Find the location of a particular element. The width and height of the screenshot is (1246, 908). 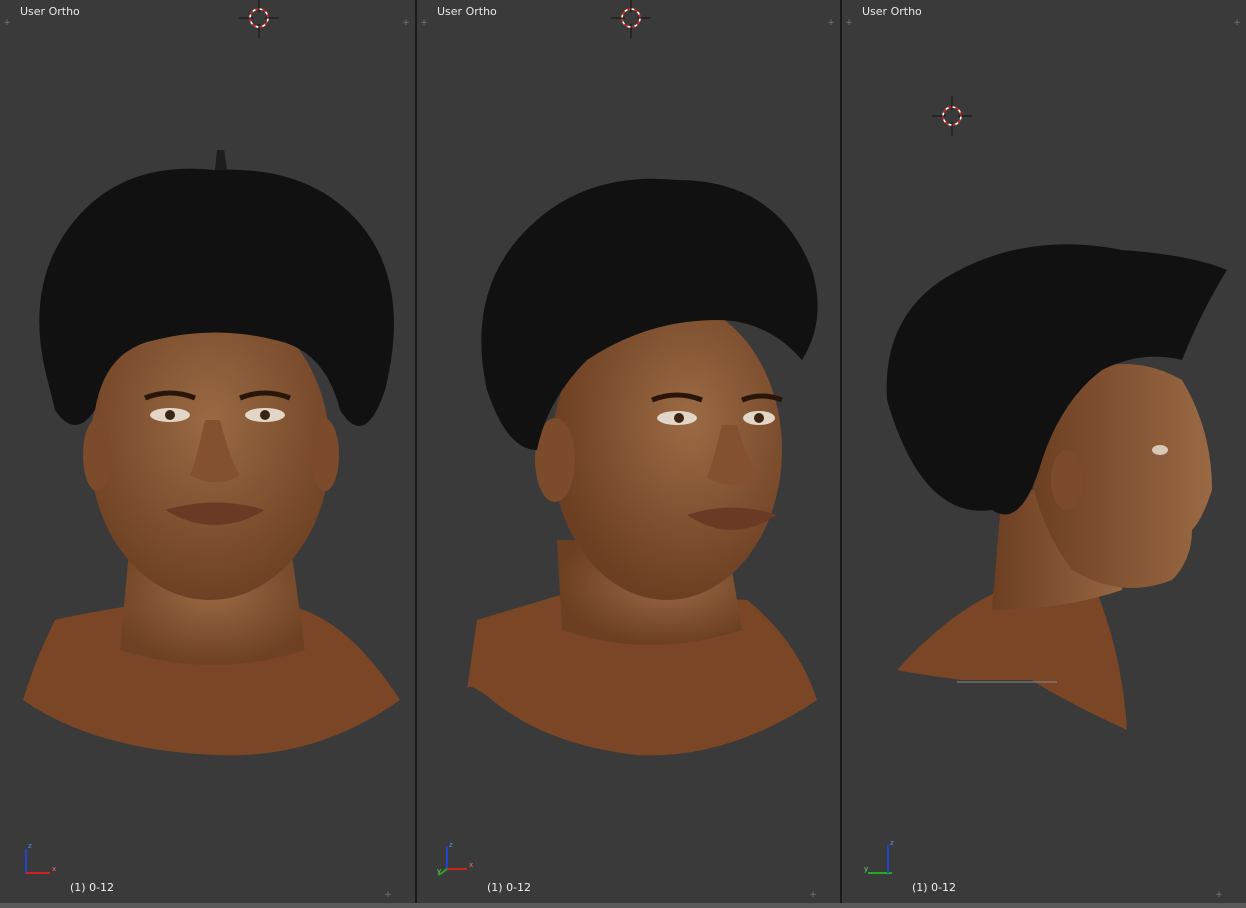

axis-gizmo-icon: z x is located at coordinates (40, 858).